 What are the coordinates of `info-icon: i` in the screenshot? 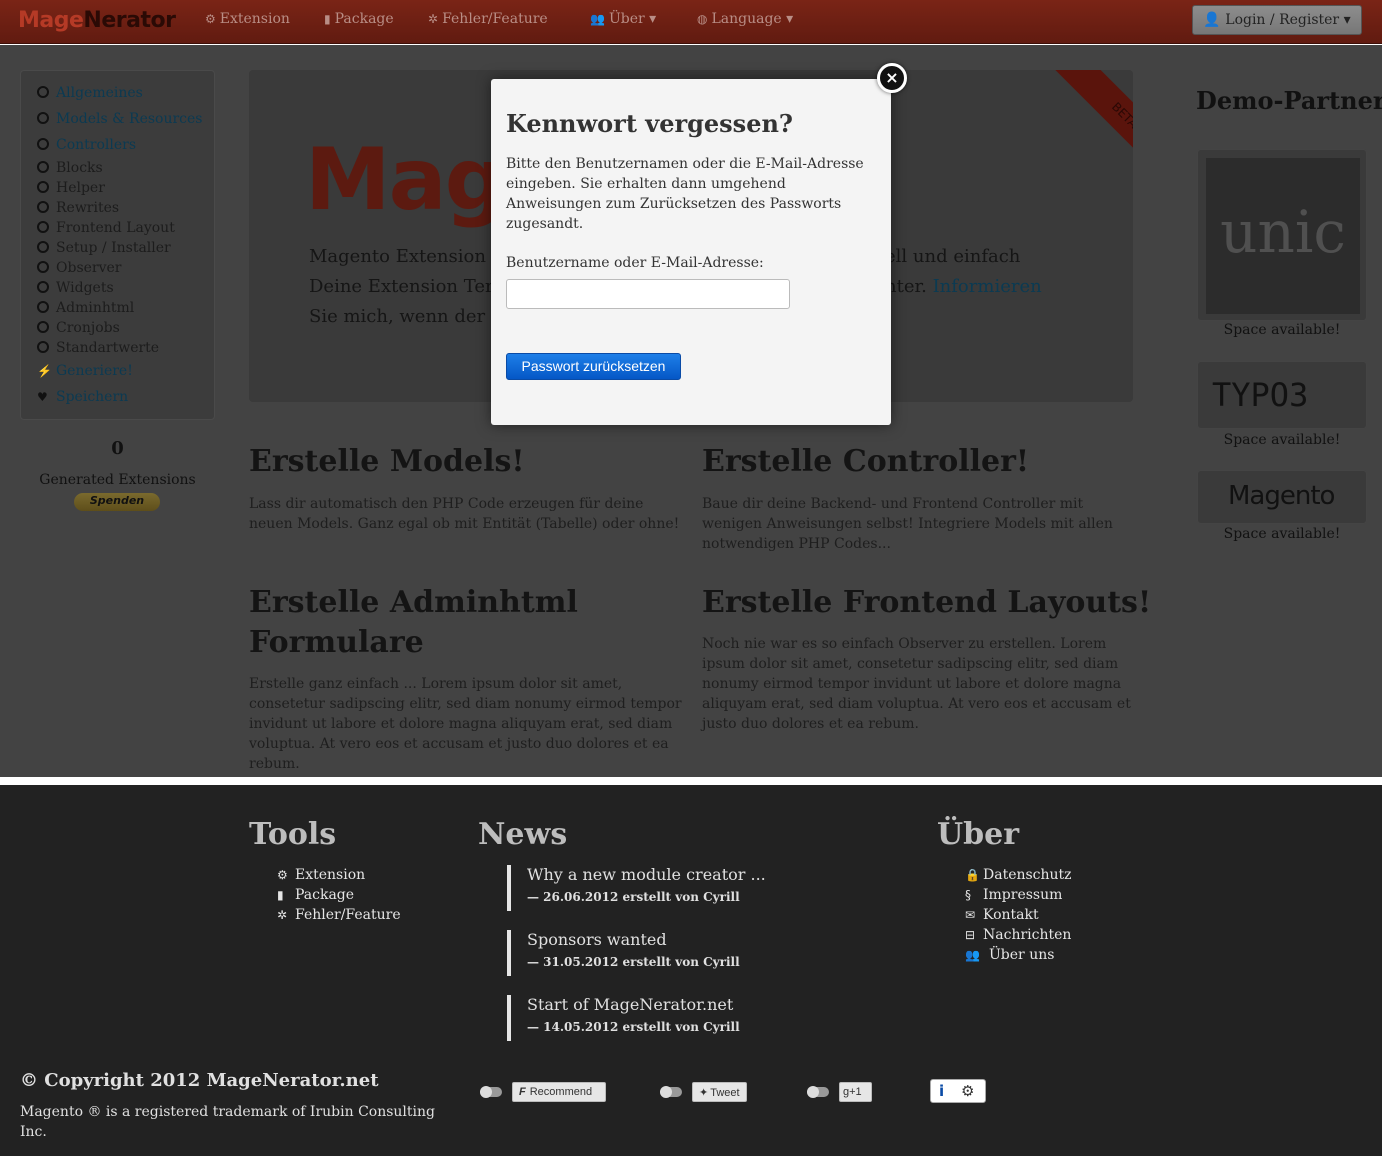 It's located at (941, 1091).